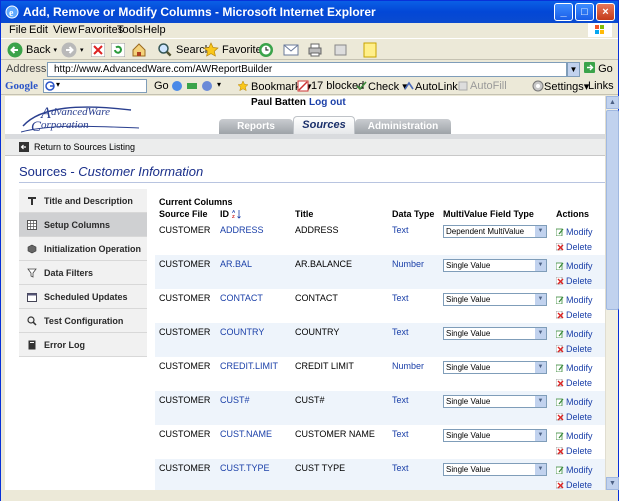 Image resolution: width=619 pixels, height=501 pixels. What do you see at coordinates (38, 30) in the screenshot?
I see `menu-edit: Edit` at bounding box center [38, 30].